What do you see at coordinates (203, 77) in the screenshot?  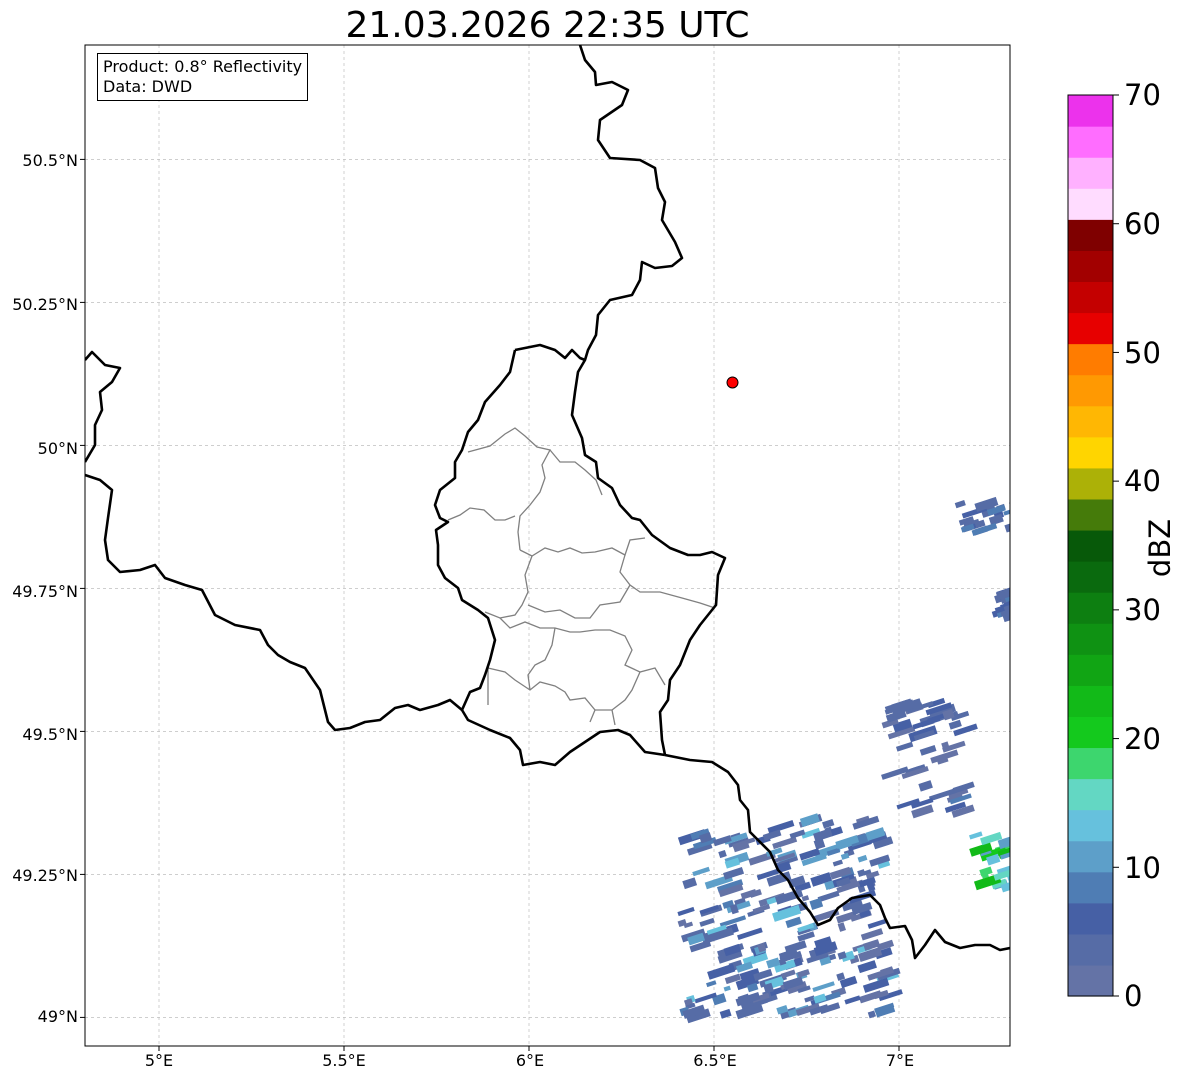 I see `info-box: Product: 0.8° Reflectivity Data: DWD` at bounding box center [203, 77].